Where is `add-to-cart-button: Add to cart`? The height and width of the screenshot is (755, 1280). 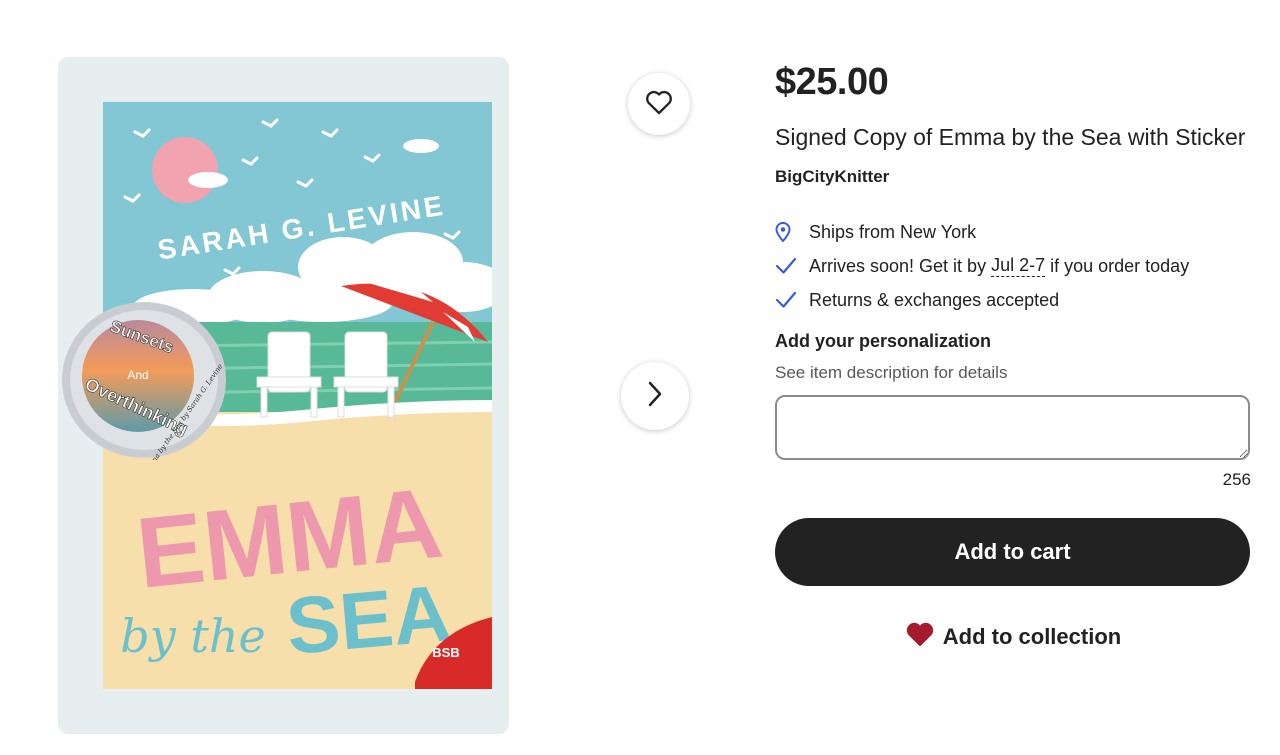
add-to-cart-button: Add to cart is located at coordinates (1012, 552).